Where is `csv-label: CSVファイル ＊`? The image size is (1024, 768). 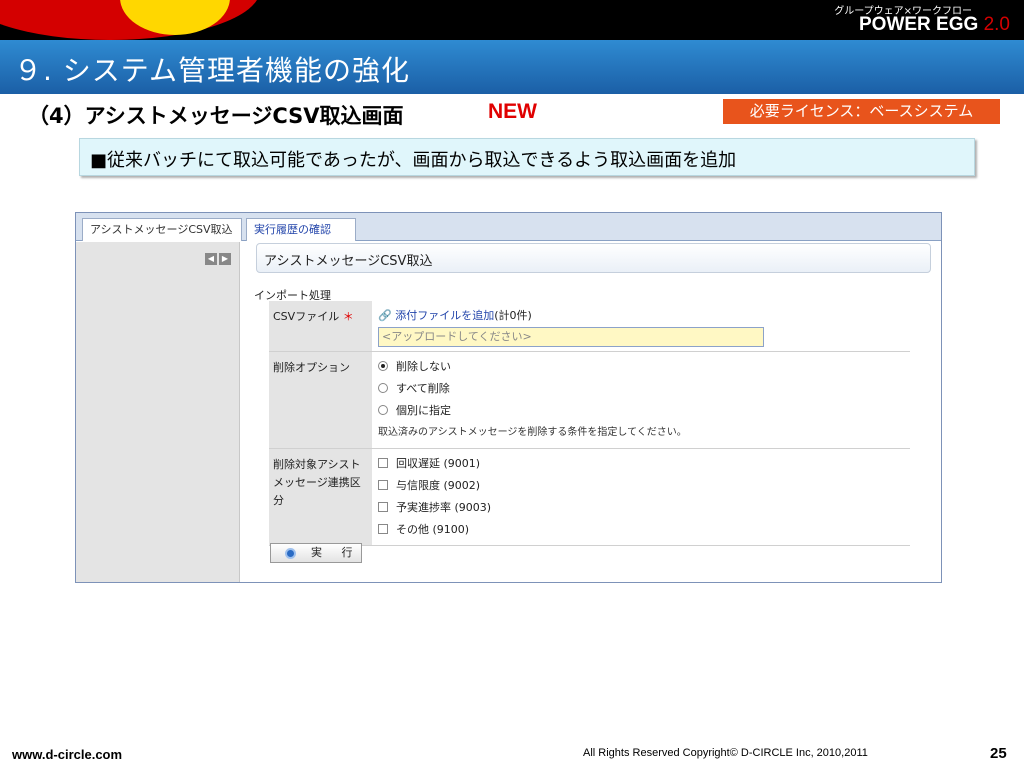
csv-label: CSVファイル ＊ is located at coordinates (320, 326).